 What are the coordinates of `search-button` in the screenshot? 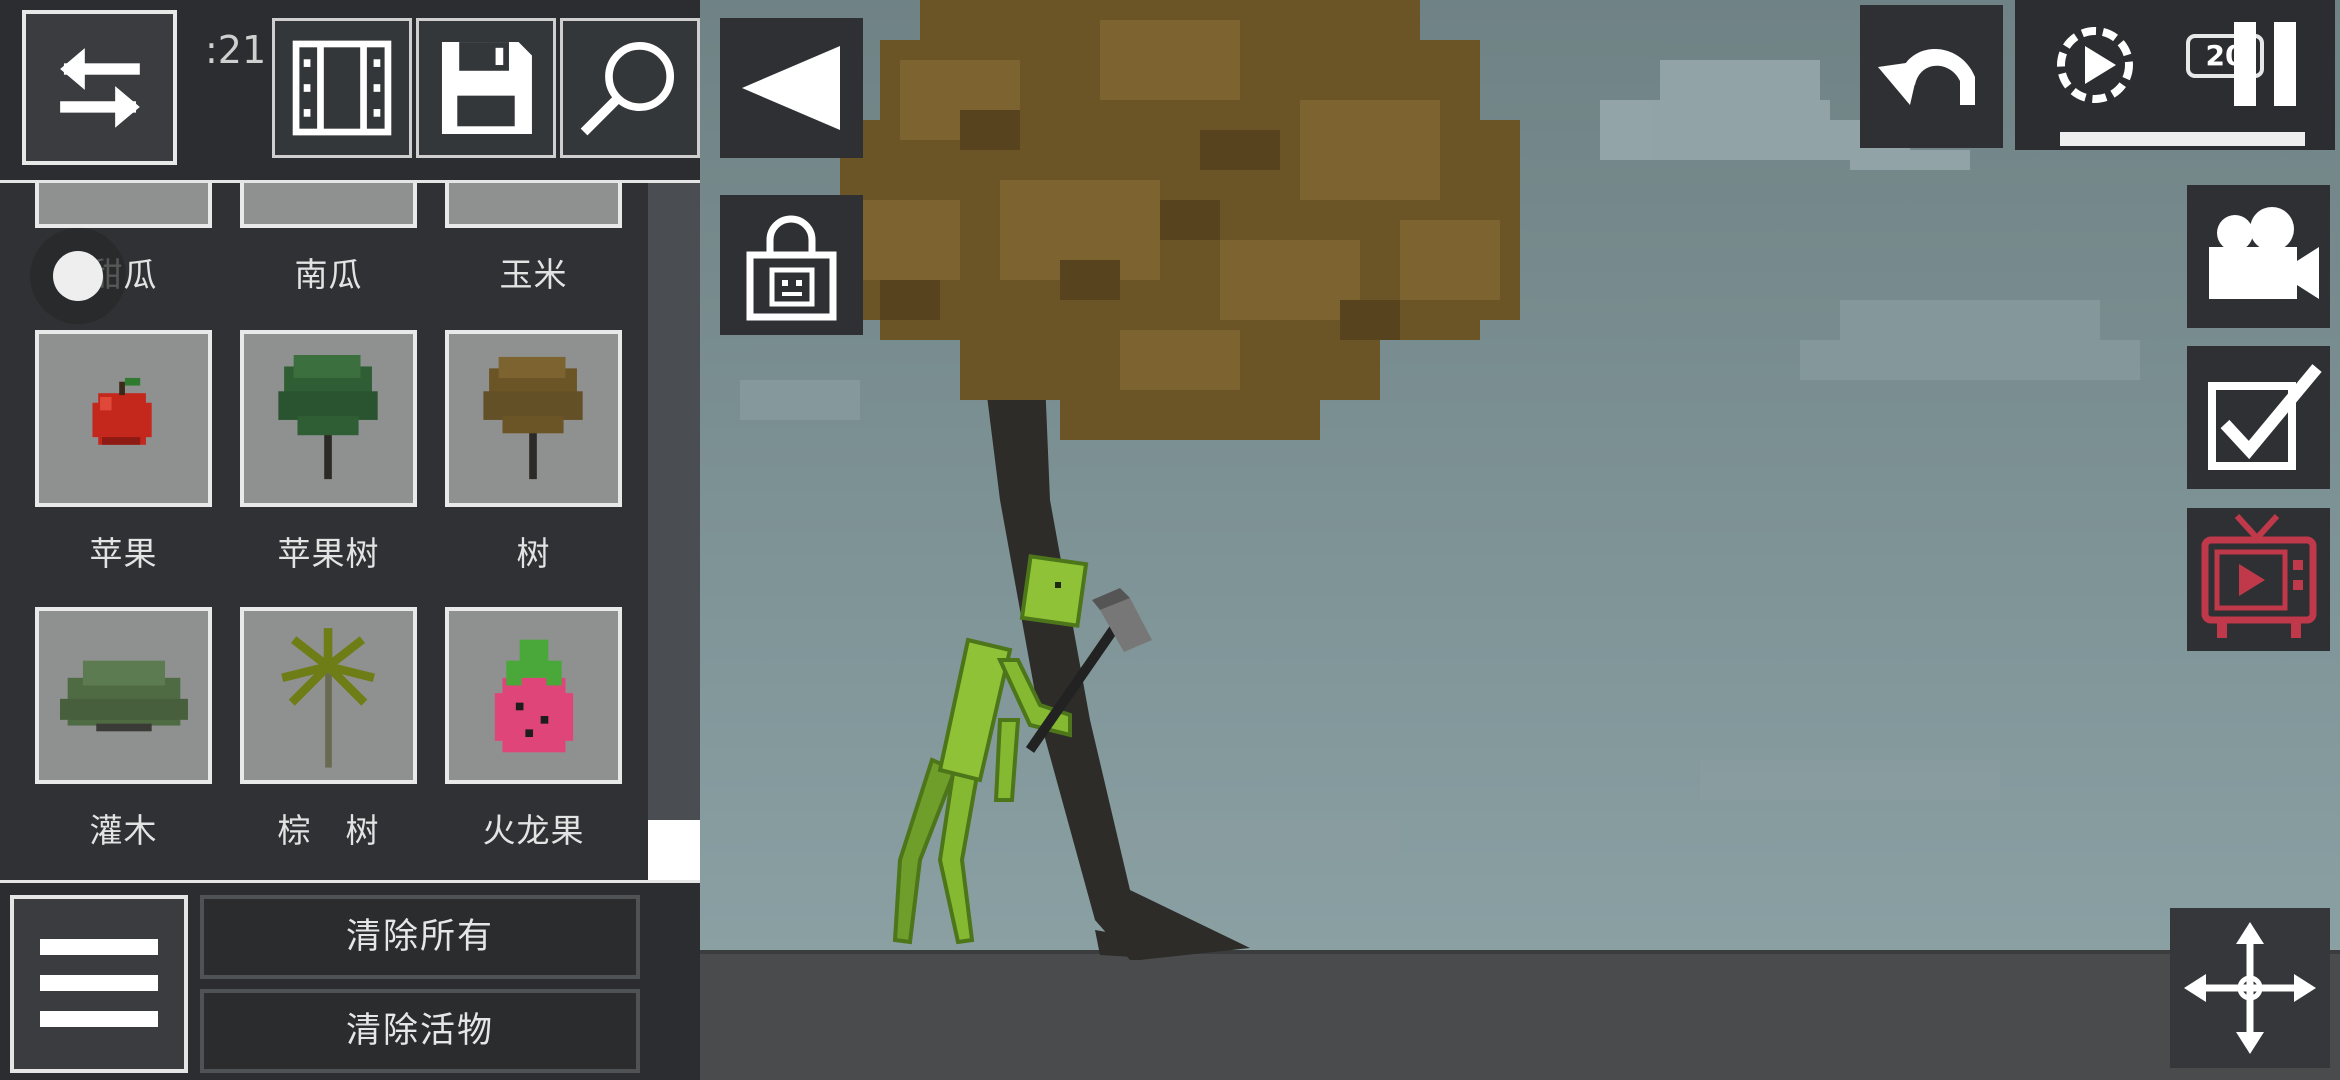 It's located at (630, 88).